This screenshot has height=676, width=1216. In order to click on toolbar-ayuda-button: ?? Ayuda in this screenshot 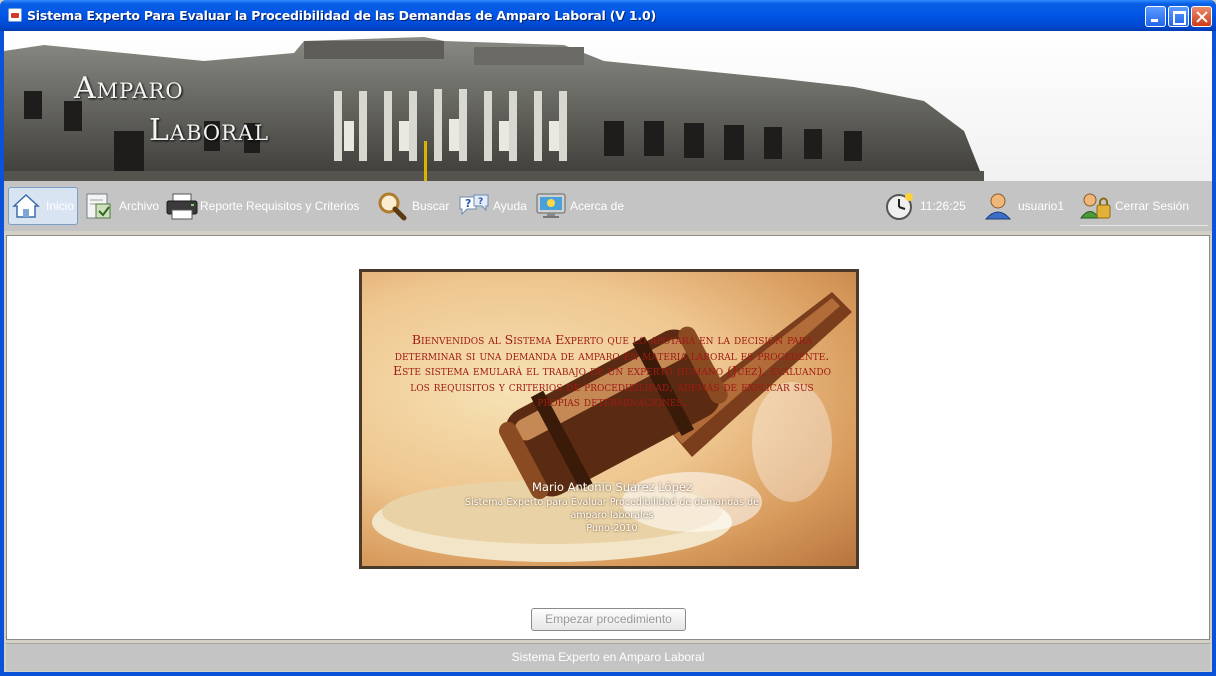, I will do `click(492, 206)`.